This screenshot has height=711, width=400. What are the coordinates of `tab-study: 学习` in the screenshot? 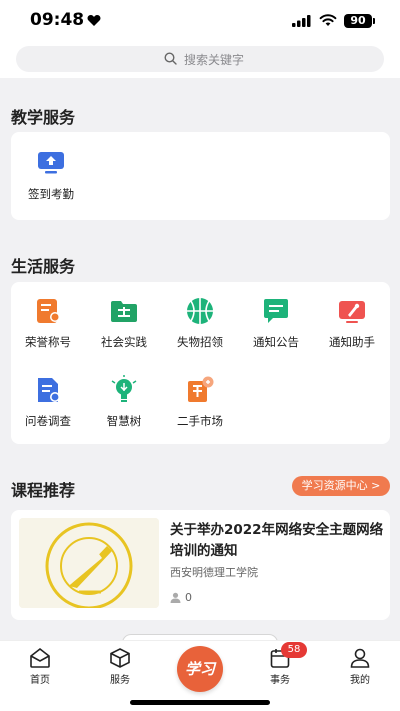 It's located at (200, 669).